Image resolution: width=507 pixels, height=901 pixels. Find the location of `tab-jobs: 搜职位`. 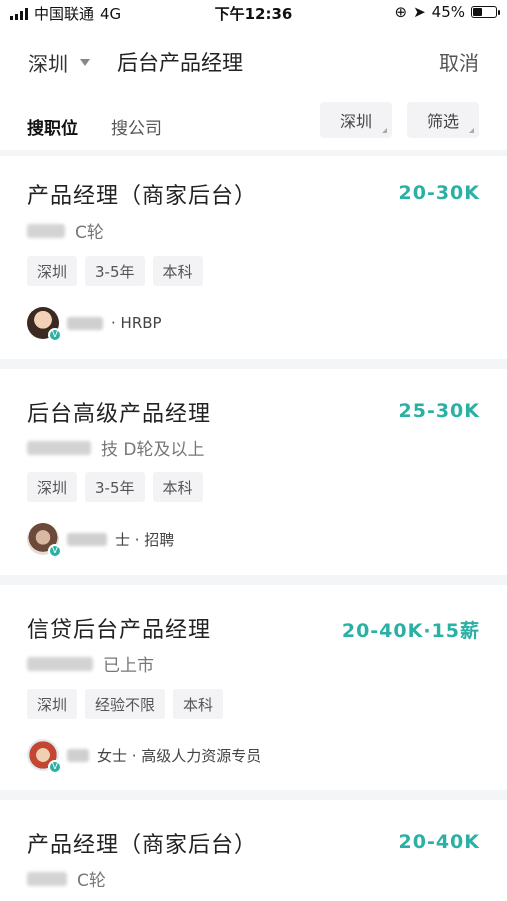

tab-jobs: 搜职位 is located at coordinates (52, 126).